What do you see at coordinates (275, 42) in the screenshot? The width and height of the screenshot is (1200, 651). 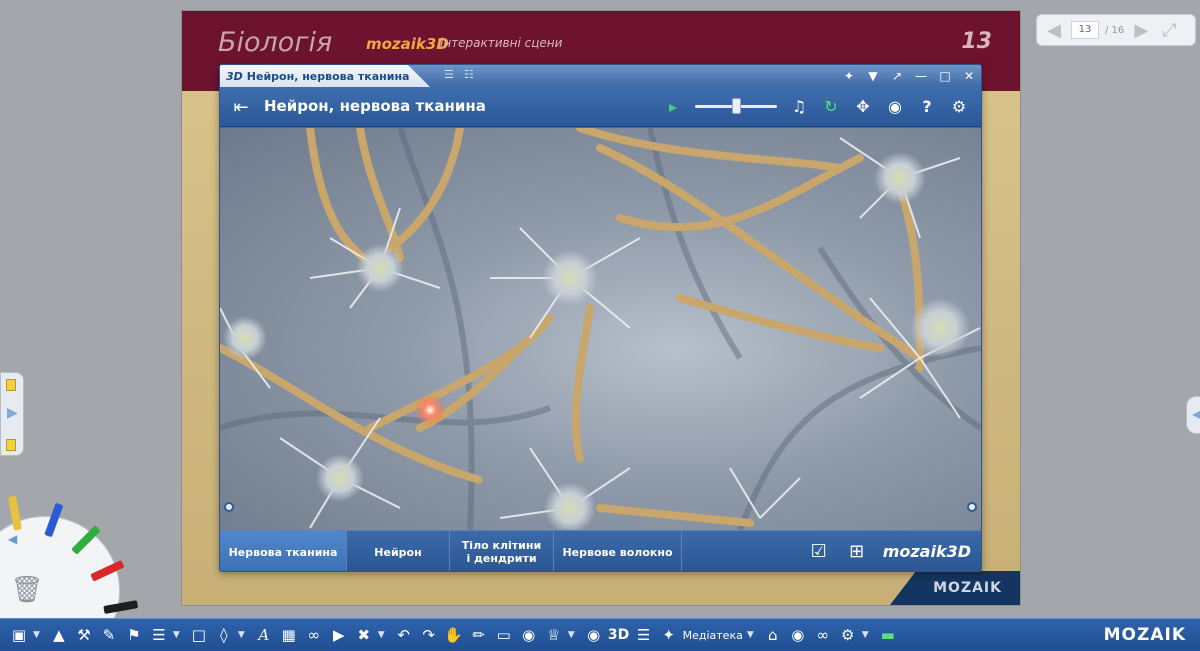 I see `book-title: Біологія` at bounding box center [275, 42].